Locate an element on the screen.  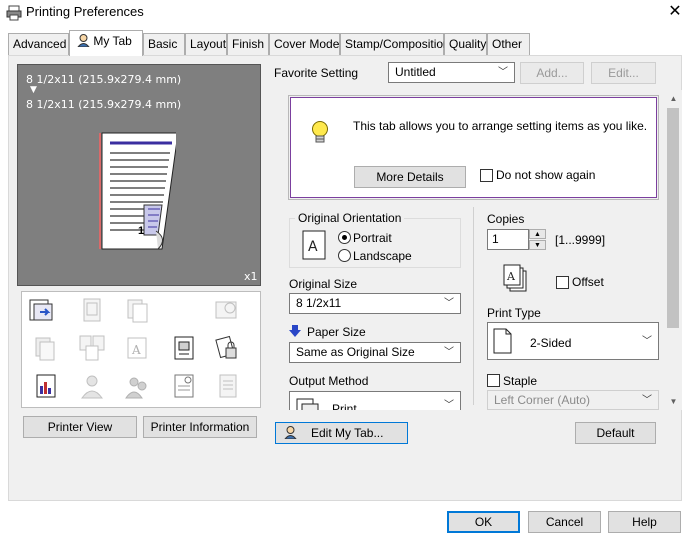
tab-quality: Quality is located at coordinates (465, 44).